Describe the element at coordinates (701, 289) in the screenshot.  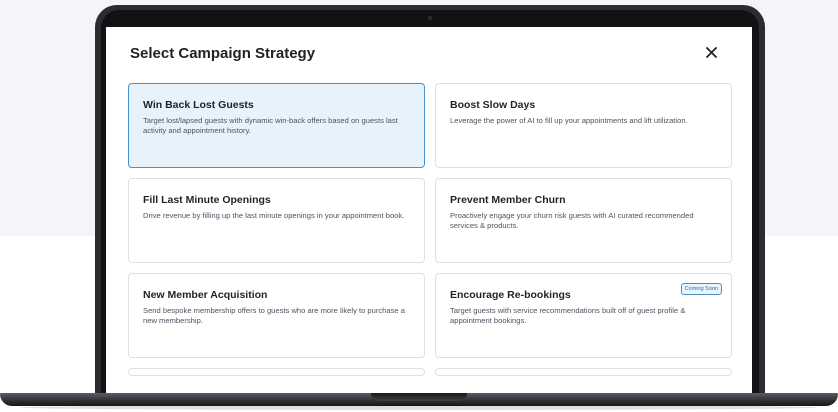
I see `coming-soon-badge: Coming Soon` at that location.